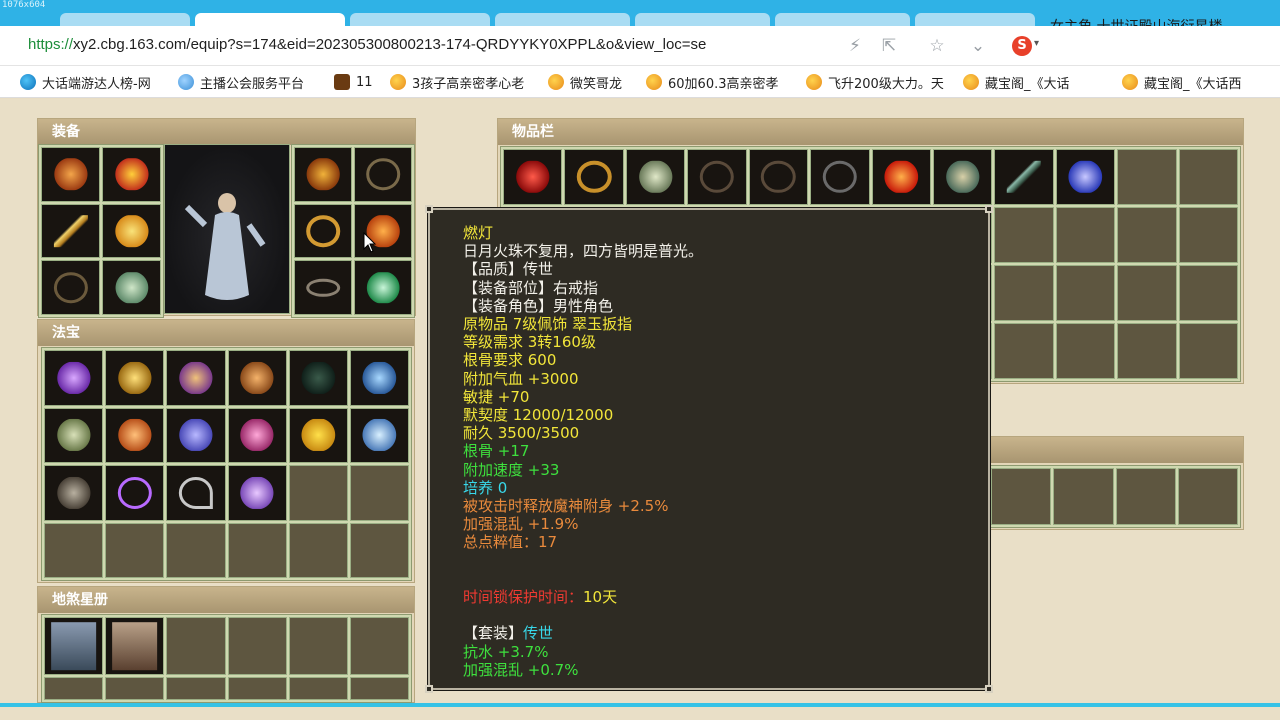 The image size is (1280, 720). Describe the element at coordinates (323, 231) in the screenshot. I see `equipment-slot-ring-left` at that location.